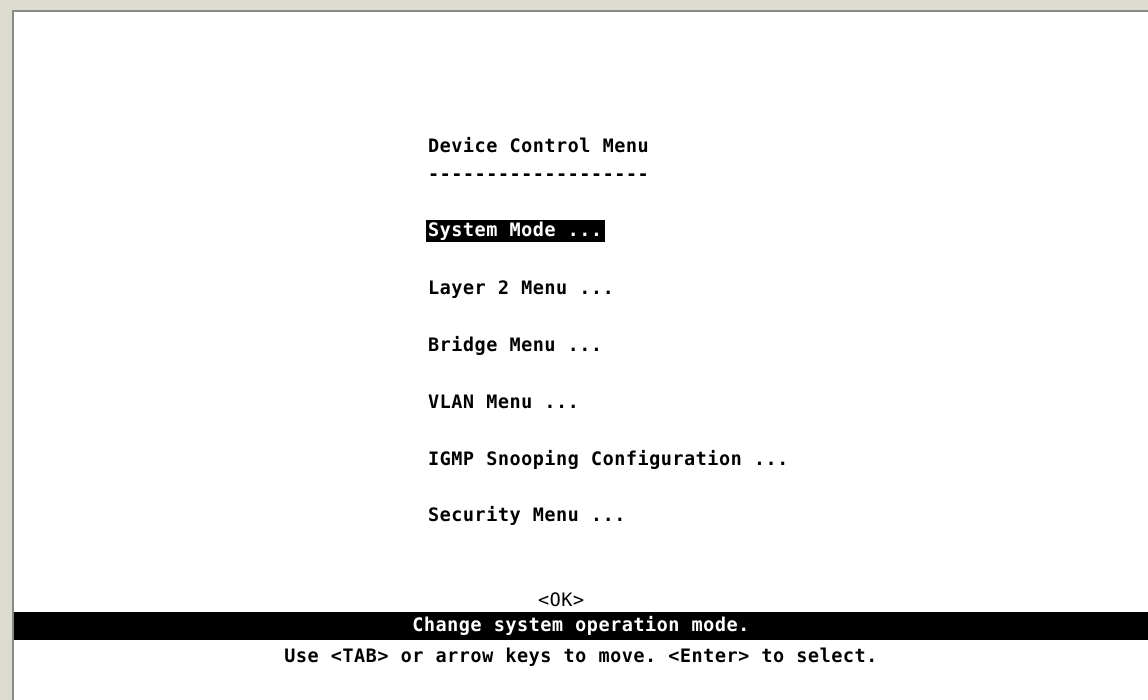  I want to click on status-bar: Change system operation mode., so click(581, 626).